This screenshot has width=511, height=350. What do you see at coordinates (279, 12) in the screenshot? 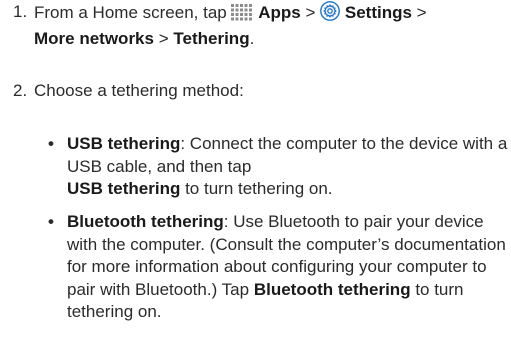
I see `apps-label: Apps` at bounding box center [279, 12].